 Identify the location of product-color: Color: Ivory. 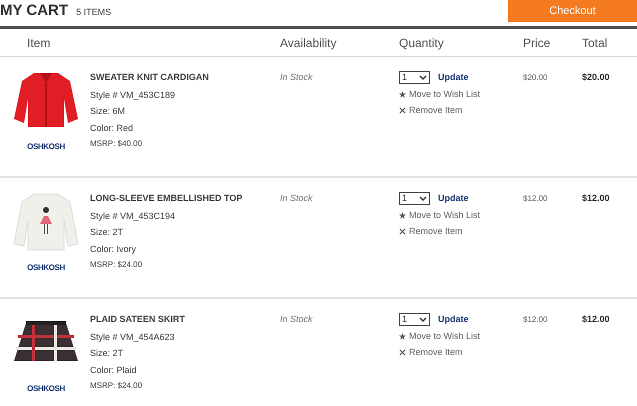
(114, 249).